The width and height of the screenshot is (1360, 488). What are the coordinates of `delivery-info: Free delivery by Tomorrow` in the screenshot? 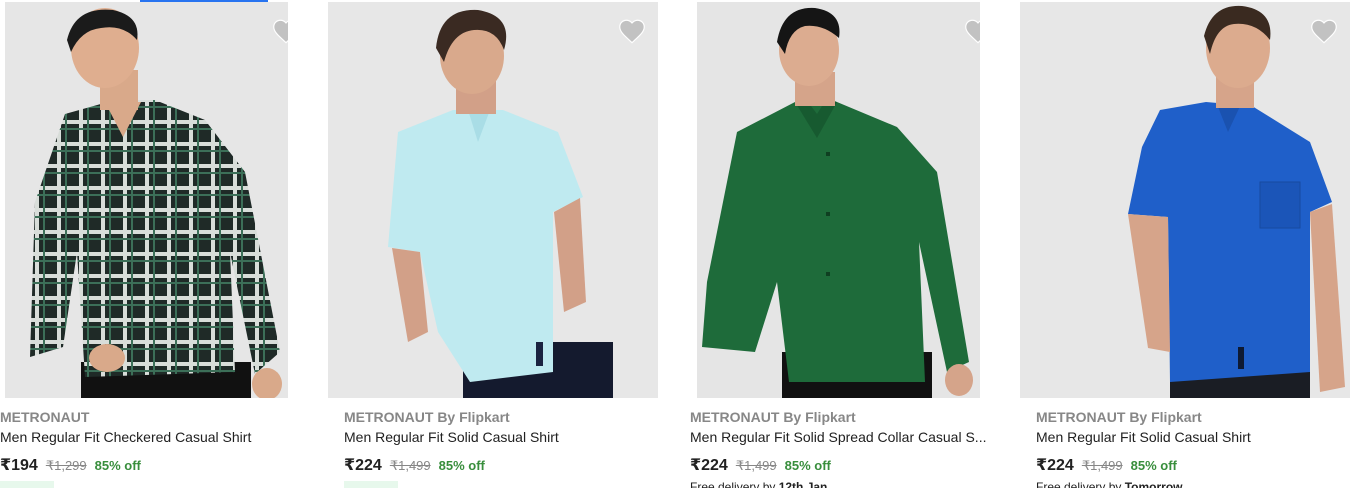 It's located at (1109, 484).